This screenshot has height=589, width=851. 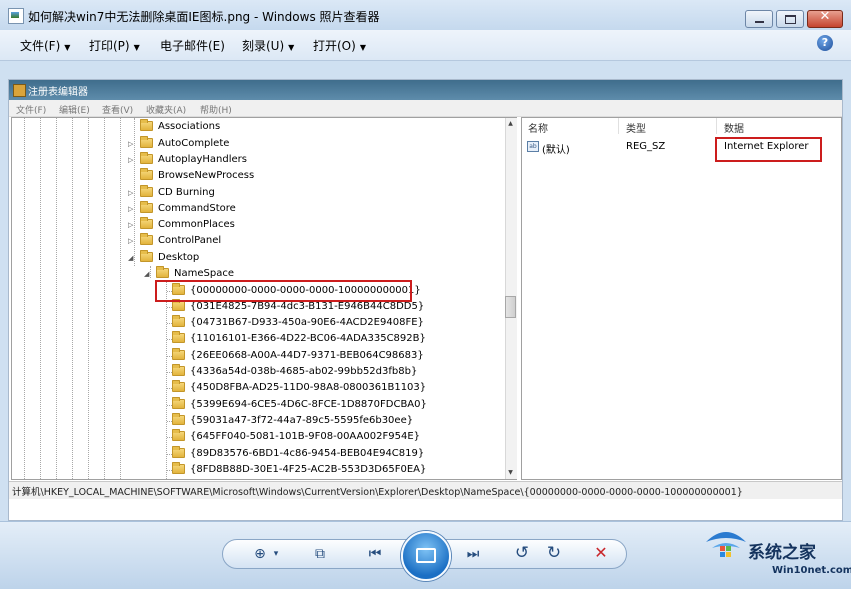 I want to click on column-header-type: 类型, so click(x=636, y=127).